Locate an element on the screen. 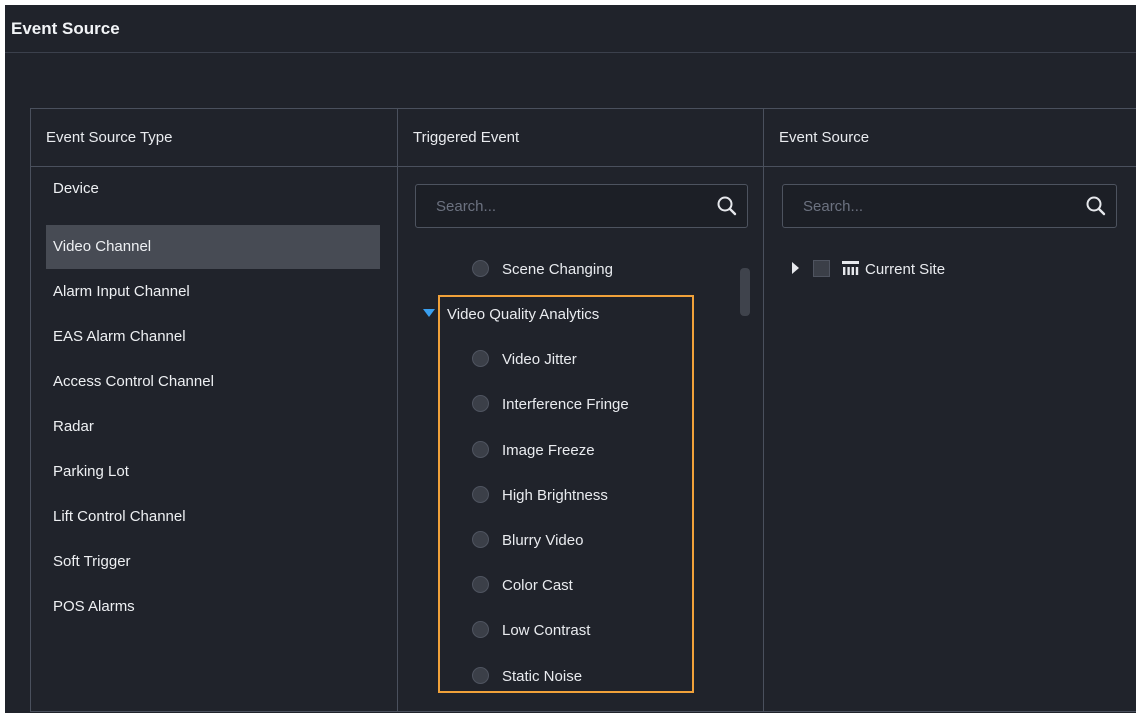 Image resolution: width=1136 pixels, height=713 pixels. source-type-pos-alarms: POS Alarms is located at coordinates (213, 607).